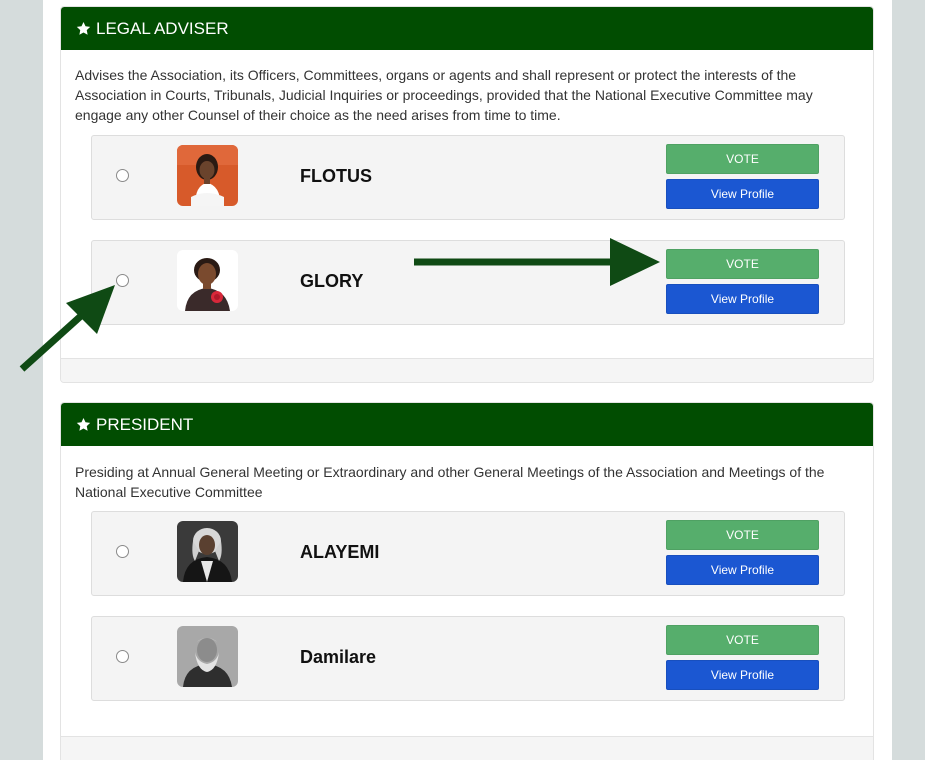 The image size is (925, 760). What do you see at coordinates (67, 328) in the screenshot?
I see `arrow-to-radio-icon` at bounding box center [67, 328].